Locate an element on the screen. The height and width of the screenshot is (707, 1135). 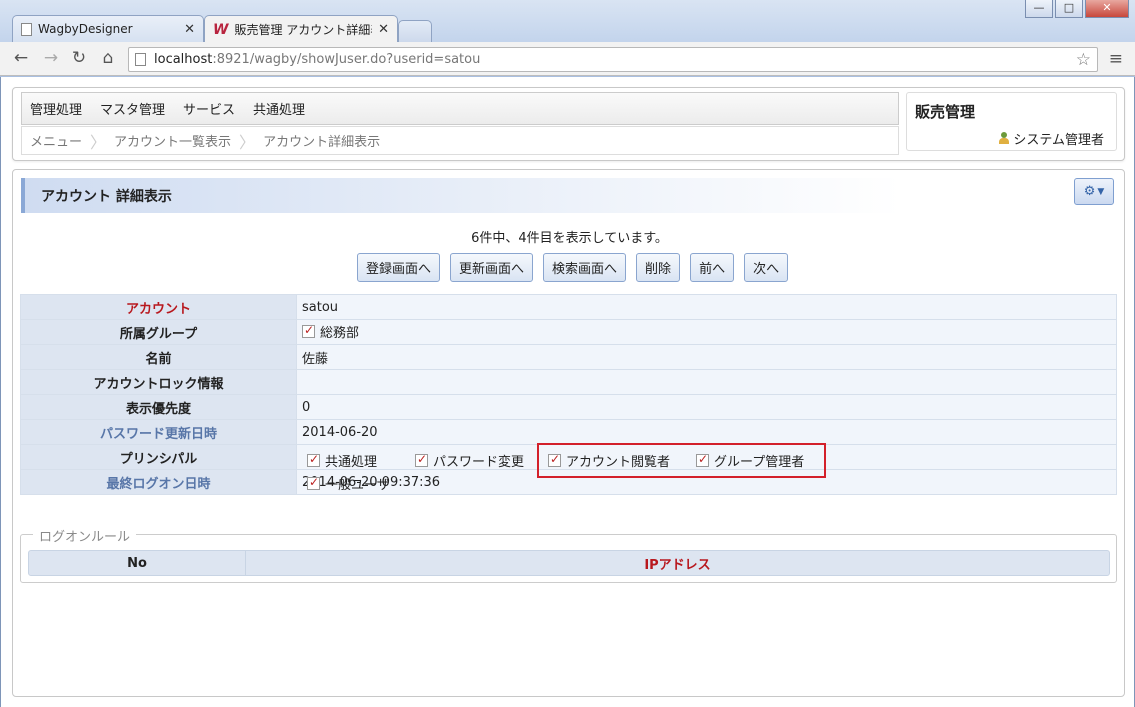
principal-item: パスワード変更 is located at coordinates (469, 460).